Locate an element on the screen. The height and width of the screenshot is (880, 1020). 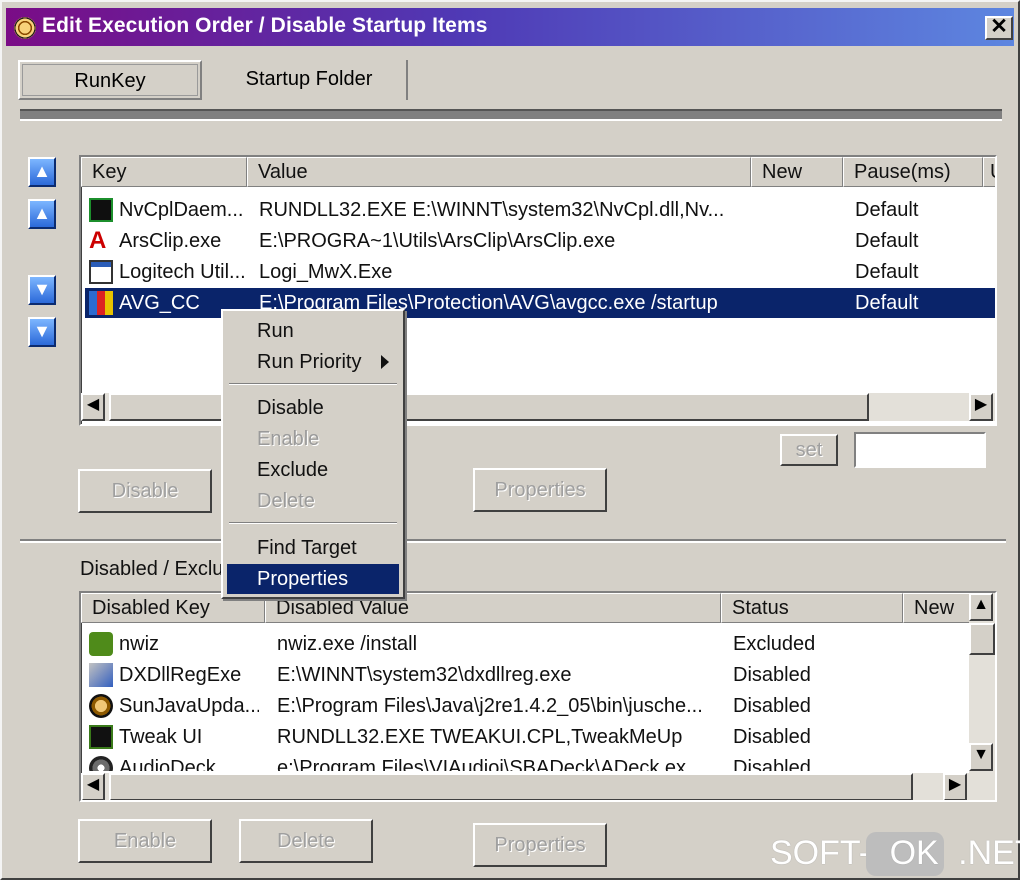
row-key: ArsClip.exe is located at coordinates (170, 241).